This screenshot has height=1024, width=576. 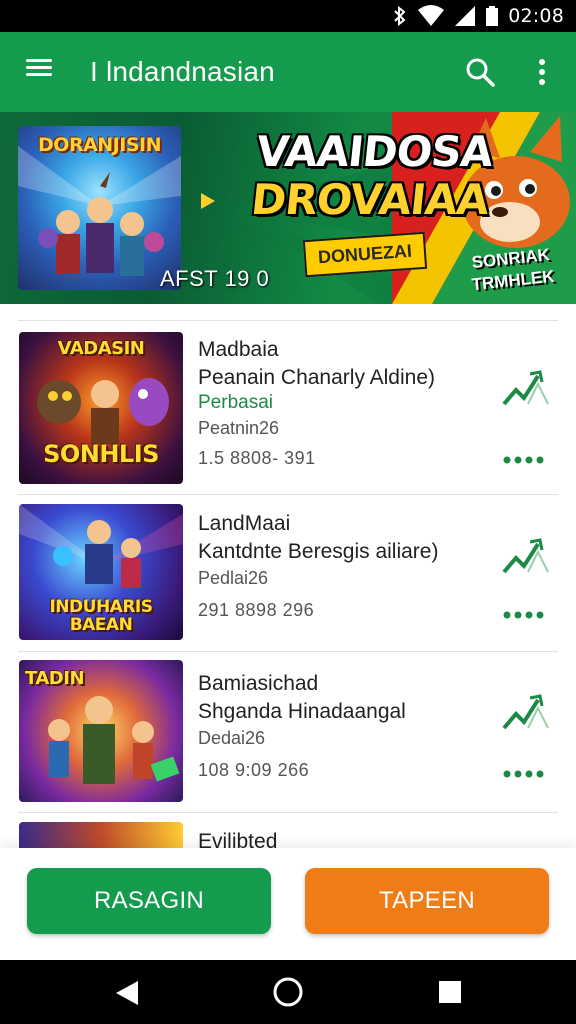 I want to click on bluetooth-icon, so click(x=400, y=16).